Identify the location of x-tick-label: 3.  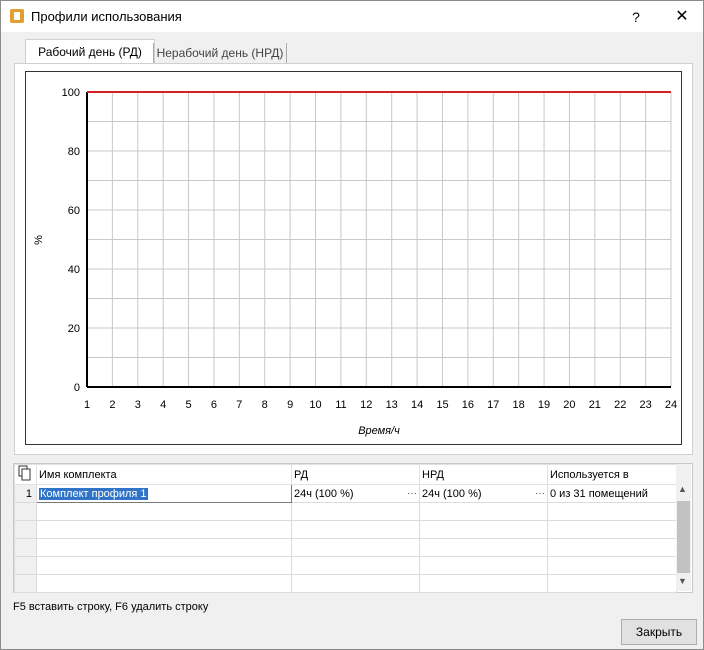
(138, 405).